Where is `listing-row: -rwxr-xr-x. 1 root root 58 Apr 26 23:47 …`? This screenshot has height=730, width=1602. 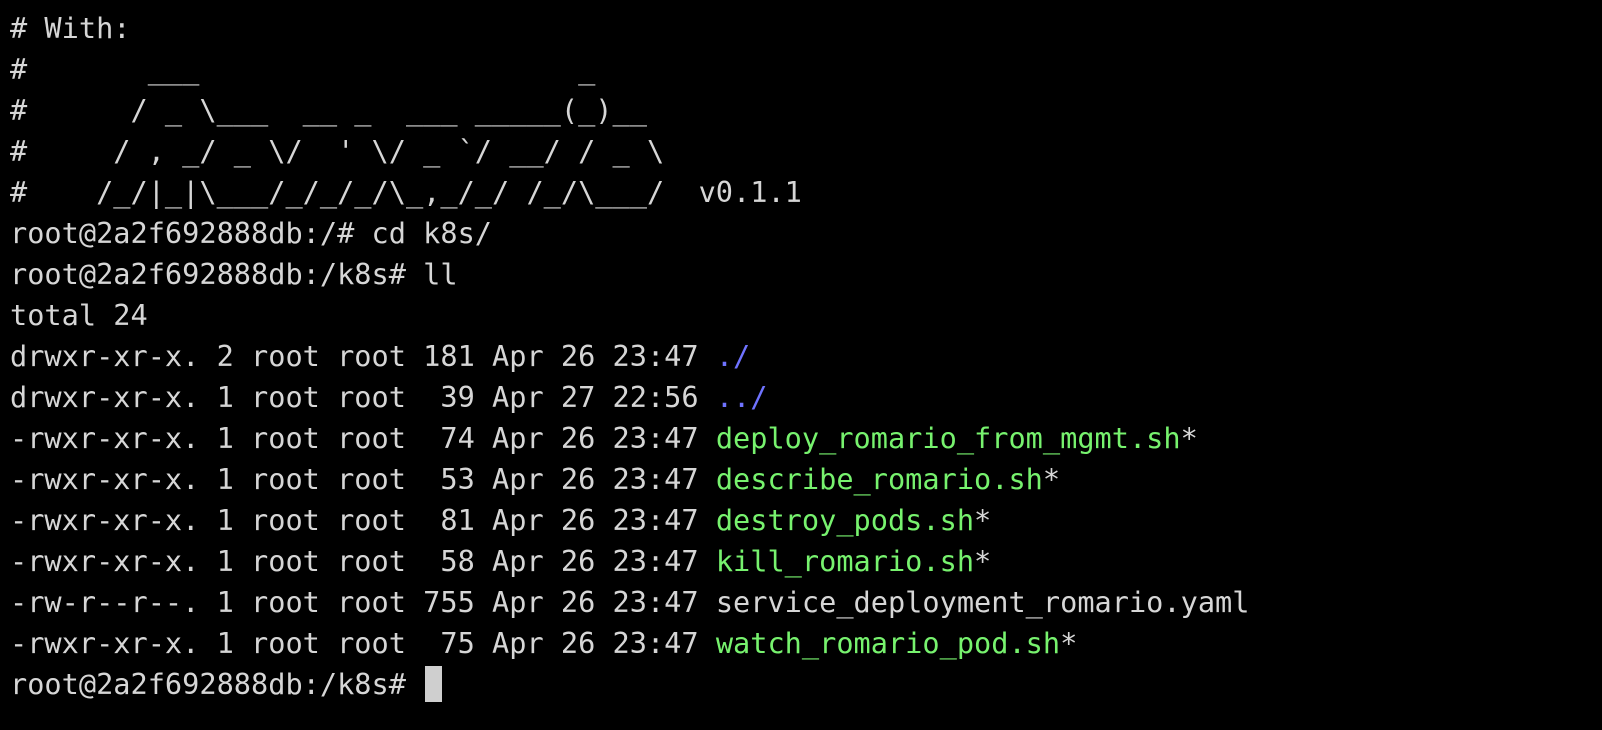 listing-row: -rwxr-xr-x. 1 root root 58 Apr 26 23:47 … is located at coordinates (806, 561).